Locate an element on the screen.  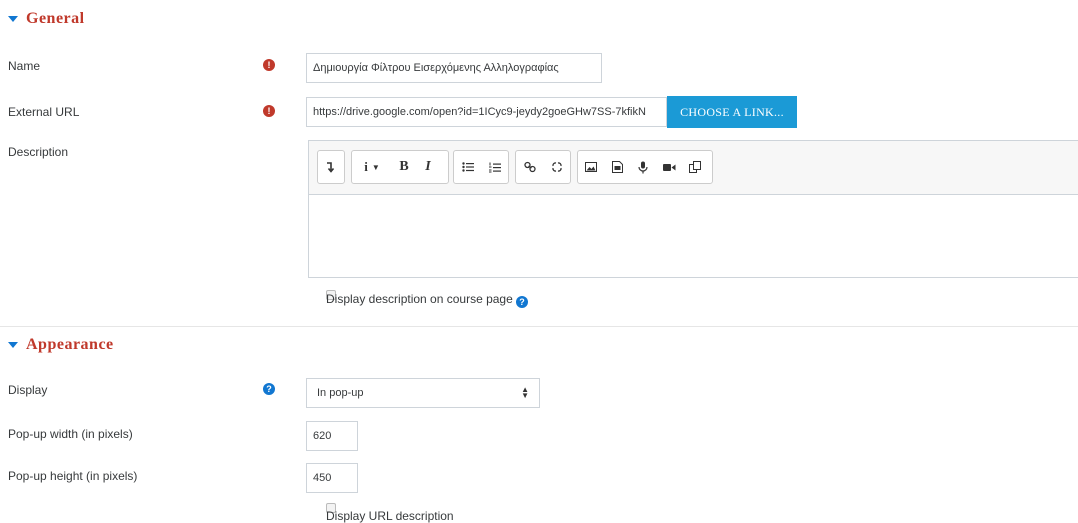
unlink-icon is located at coordinates (556, 167).